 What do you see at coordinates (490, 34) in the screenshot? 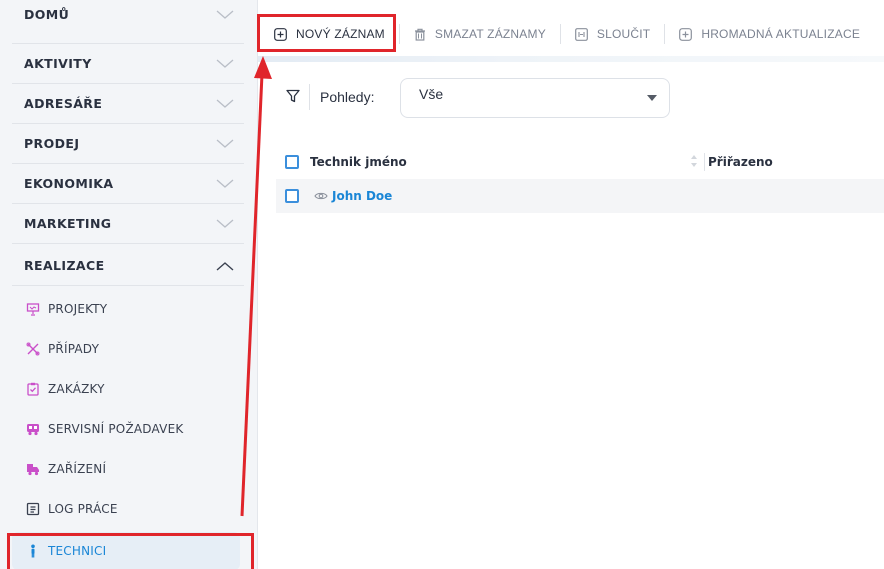
I see `delete-records-label: SMAZAT ZÁZNAMY` at bounding box center [490, 34].